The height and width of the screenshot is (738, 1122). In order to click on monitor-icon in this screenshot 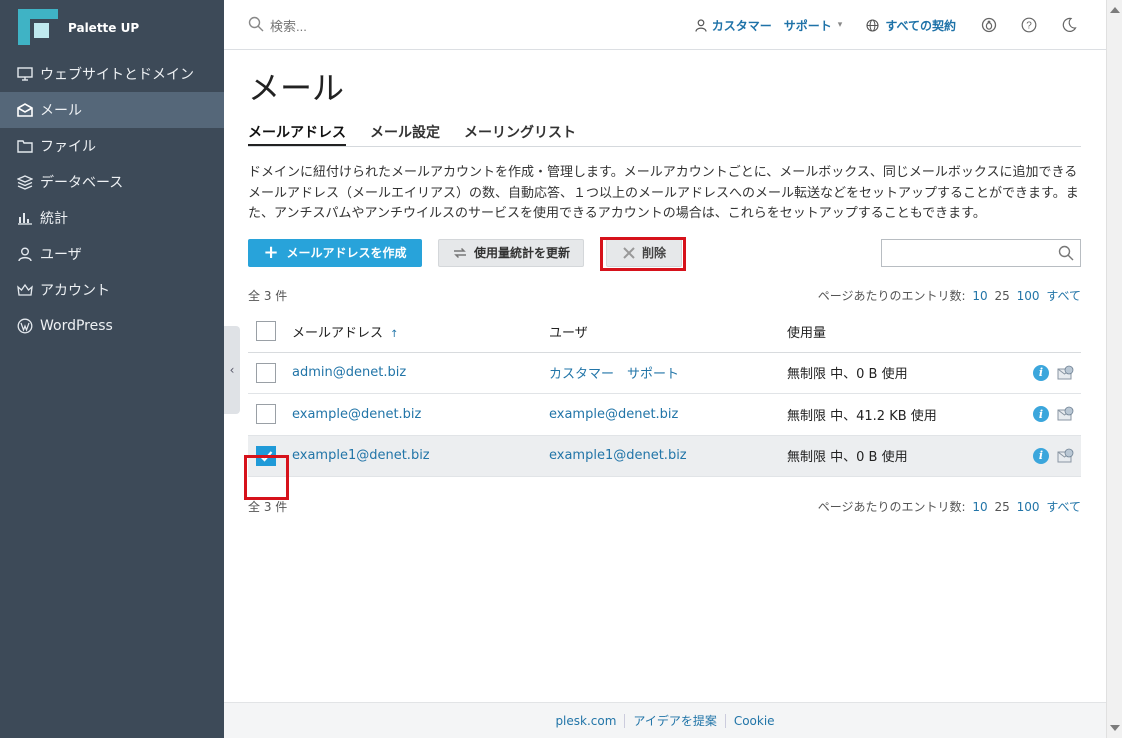, I will do `click(25, 74)`.